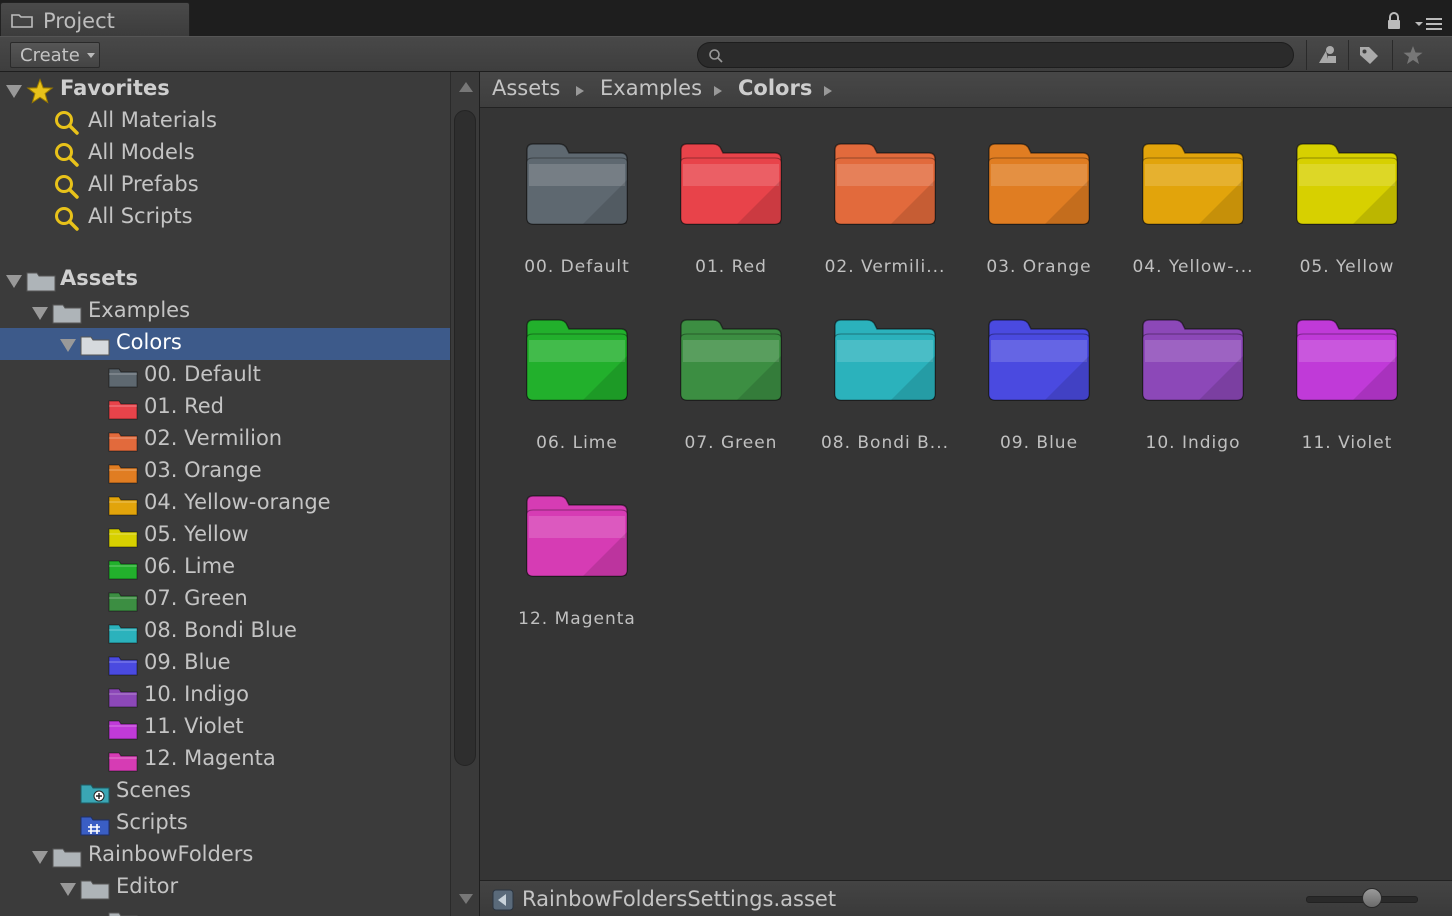 Image resolution: width=1452 pixels, height=916 pixels. What do you see at coordinates (225, 792) in the screenshot?
I see `tree-item-scenes: Scenes` at bounding box center [225, 792].